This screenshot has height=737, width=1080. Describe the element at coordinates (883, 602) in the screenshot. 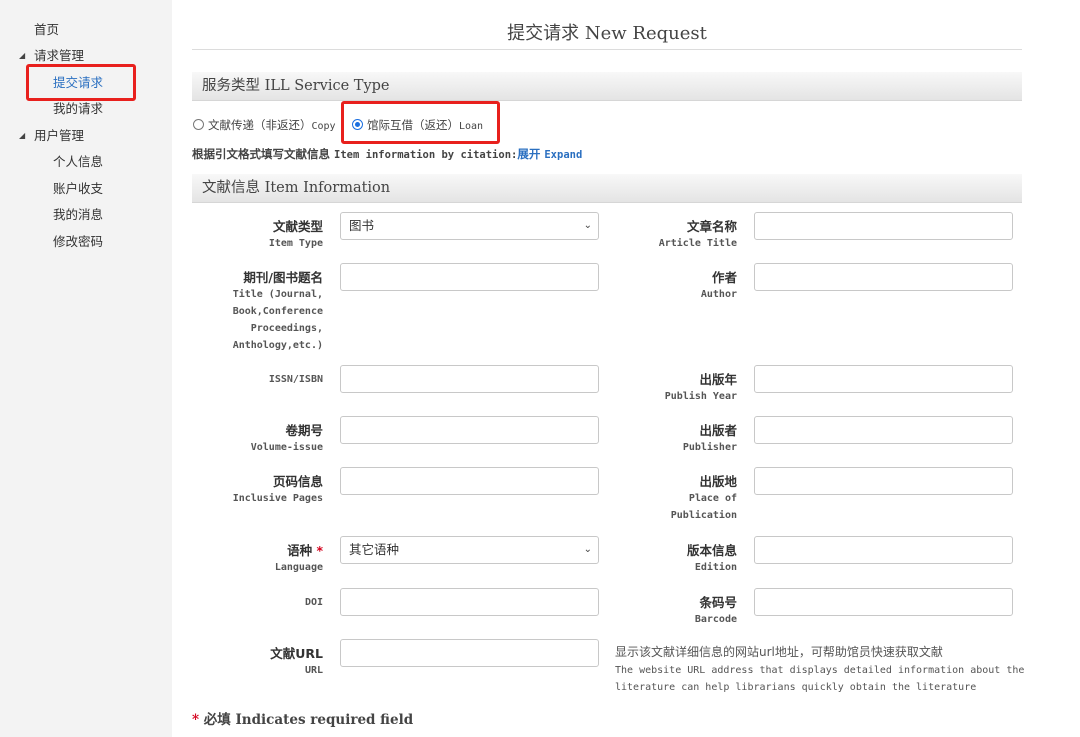

I see `barcode-input` at that location.